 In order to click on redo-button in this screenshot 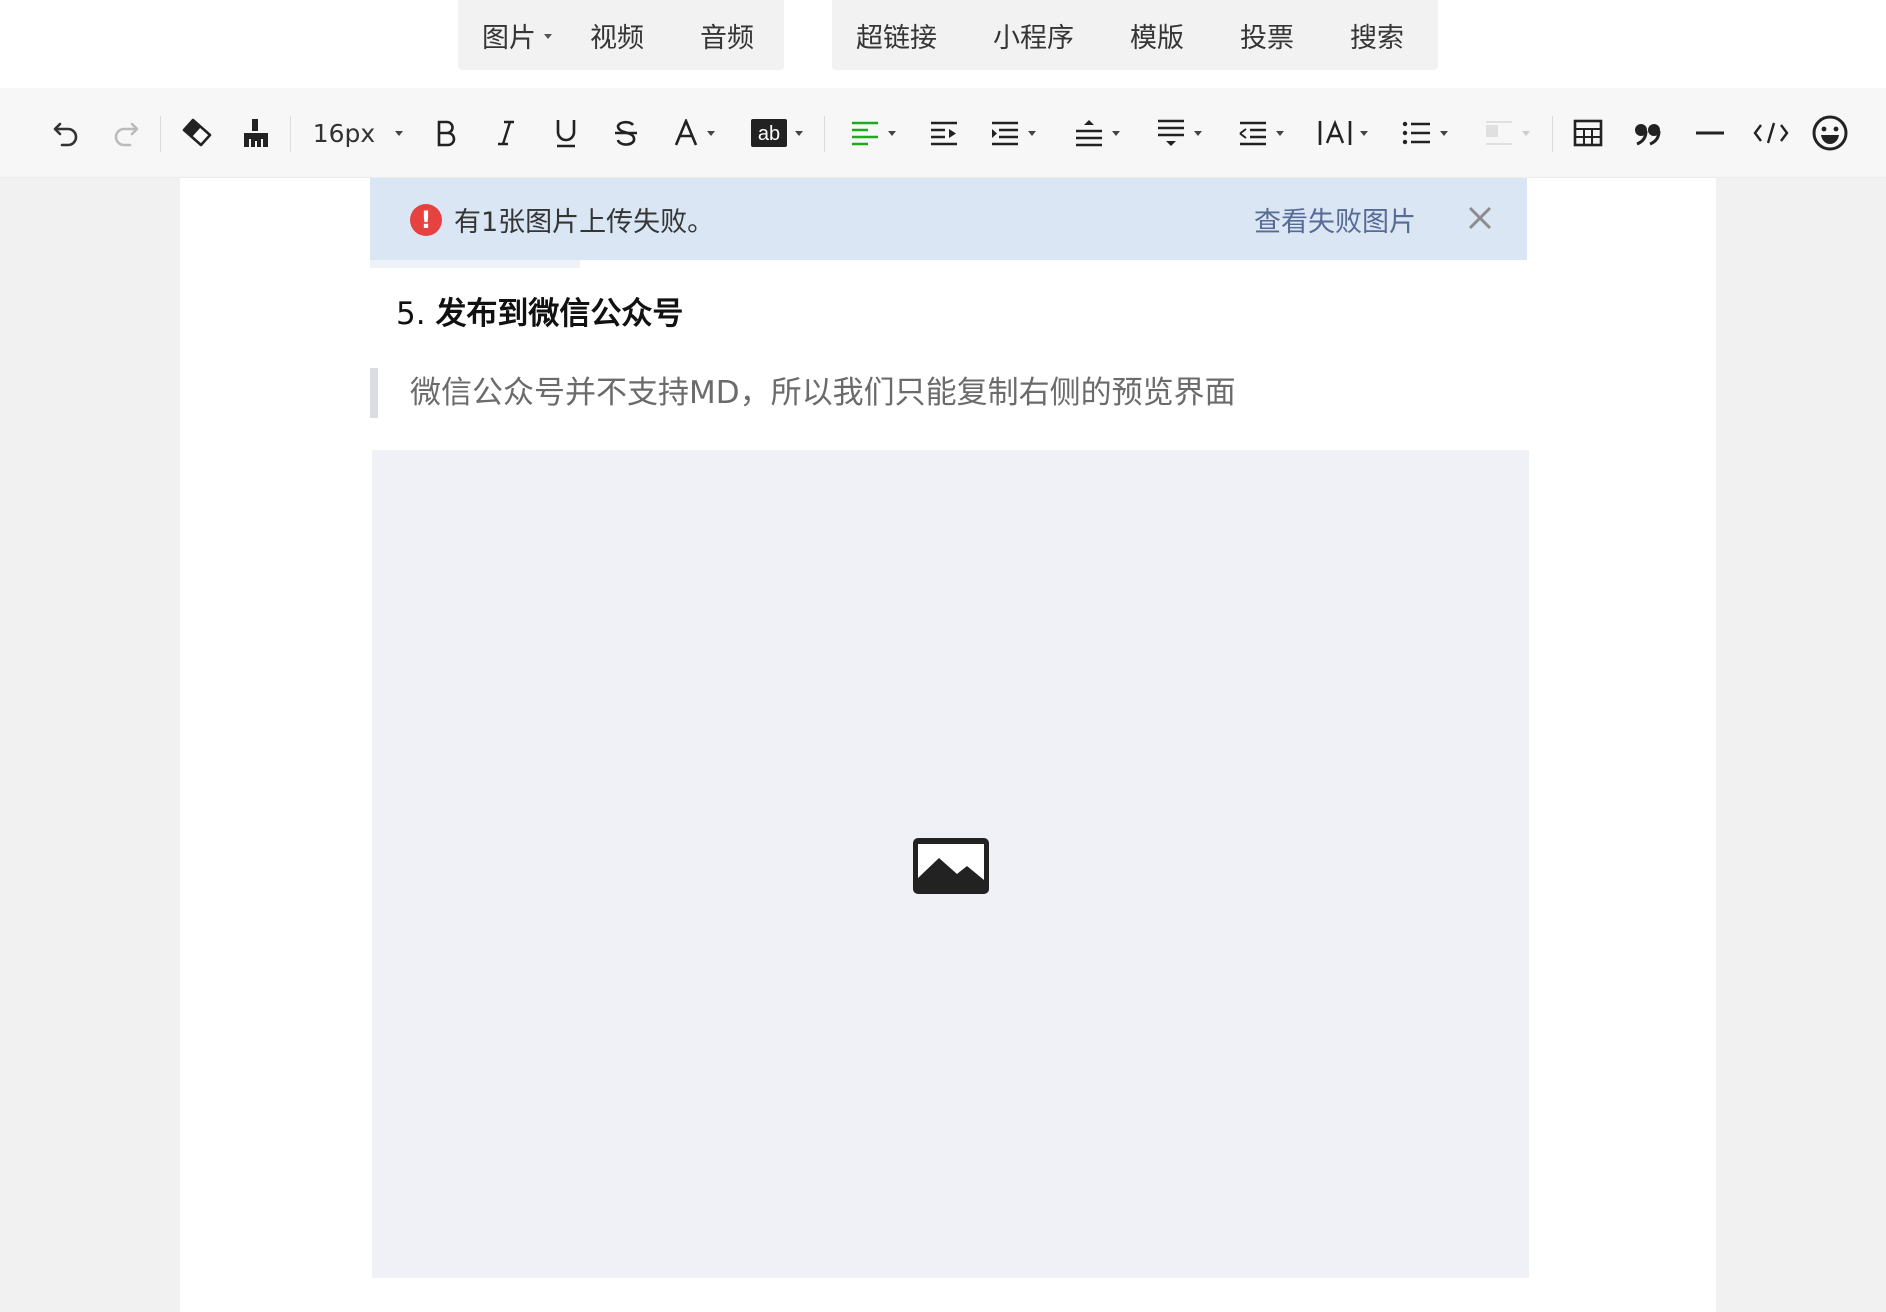, I will do `click(126, 133)`.